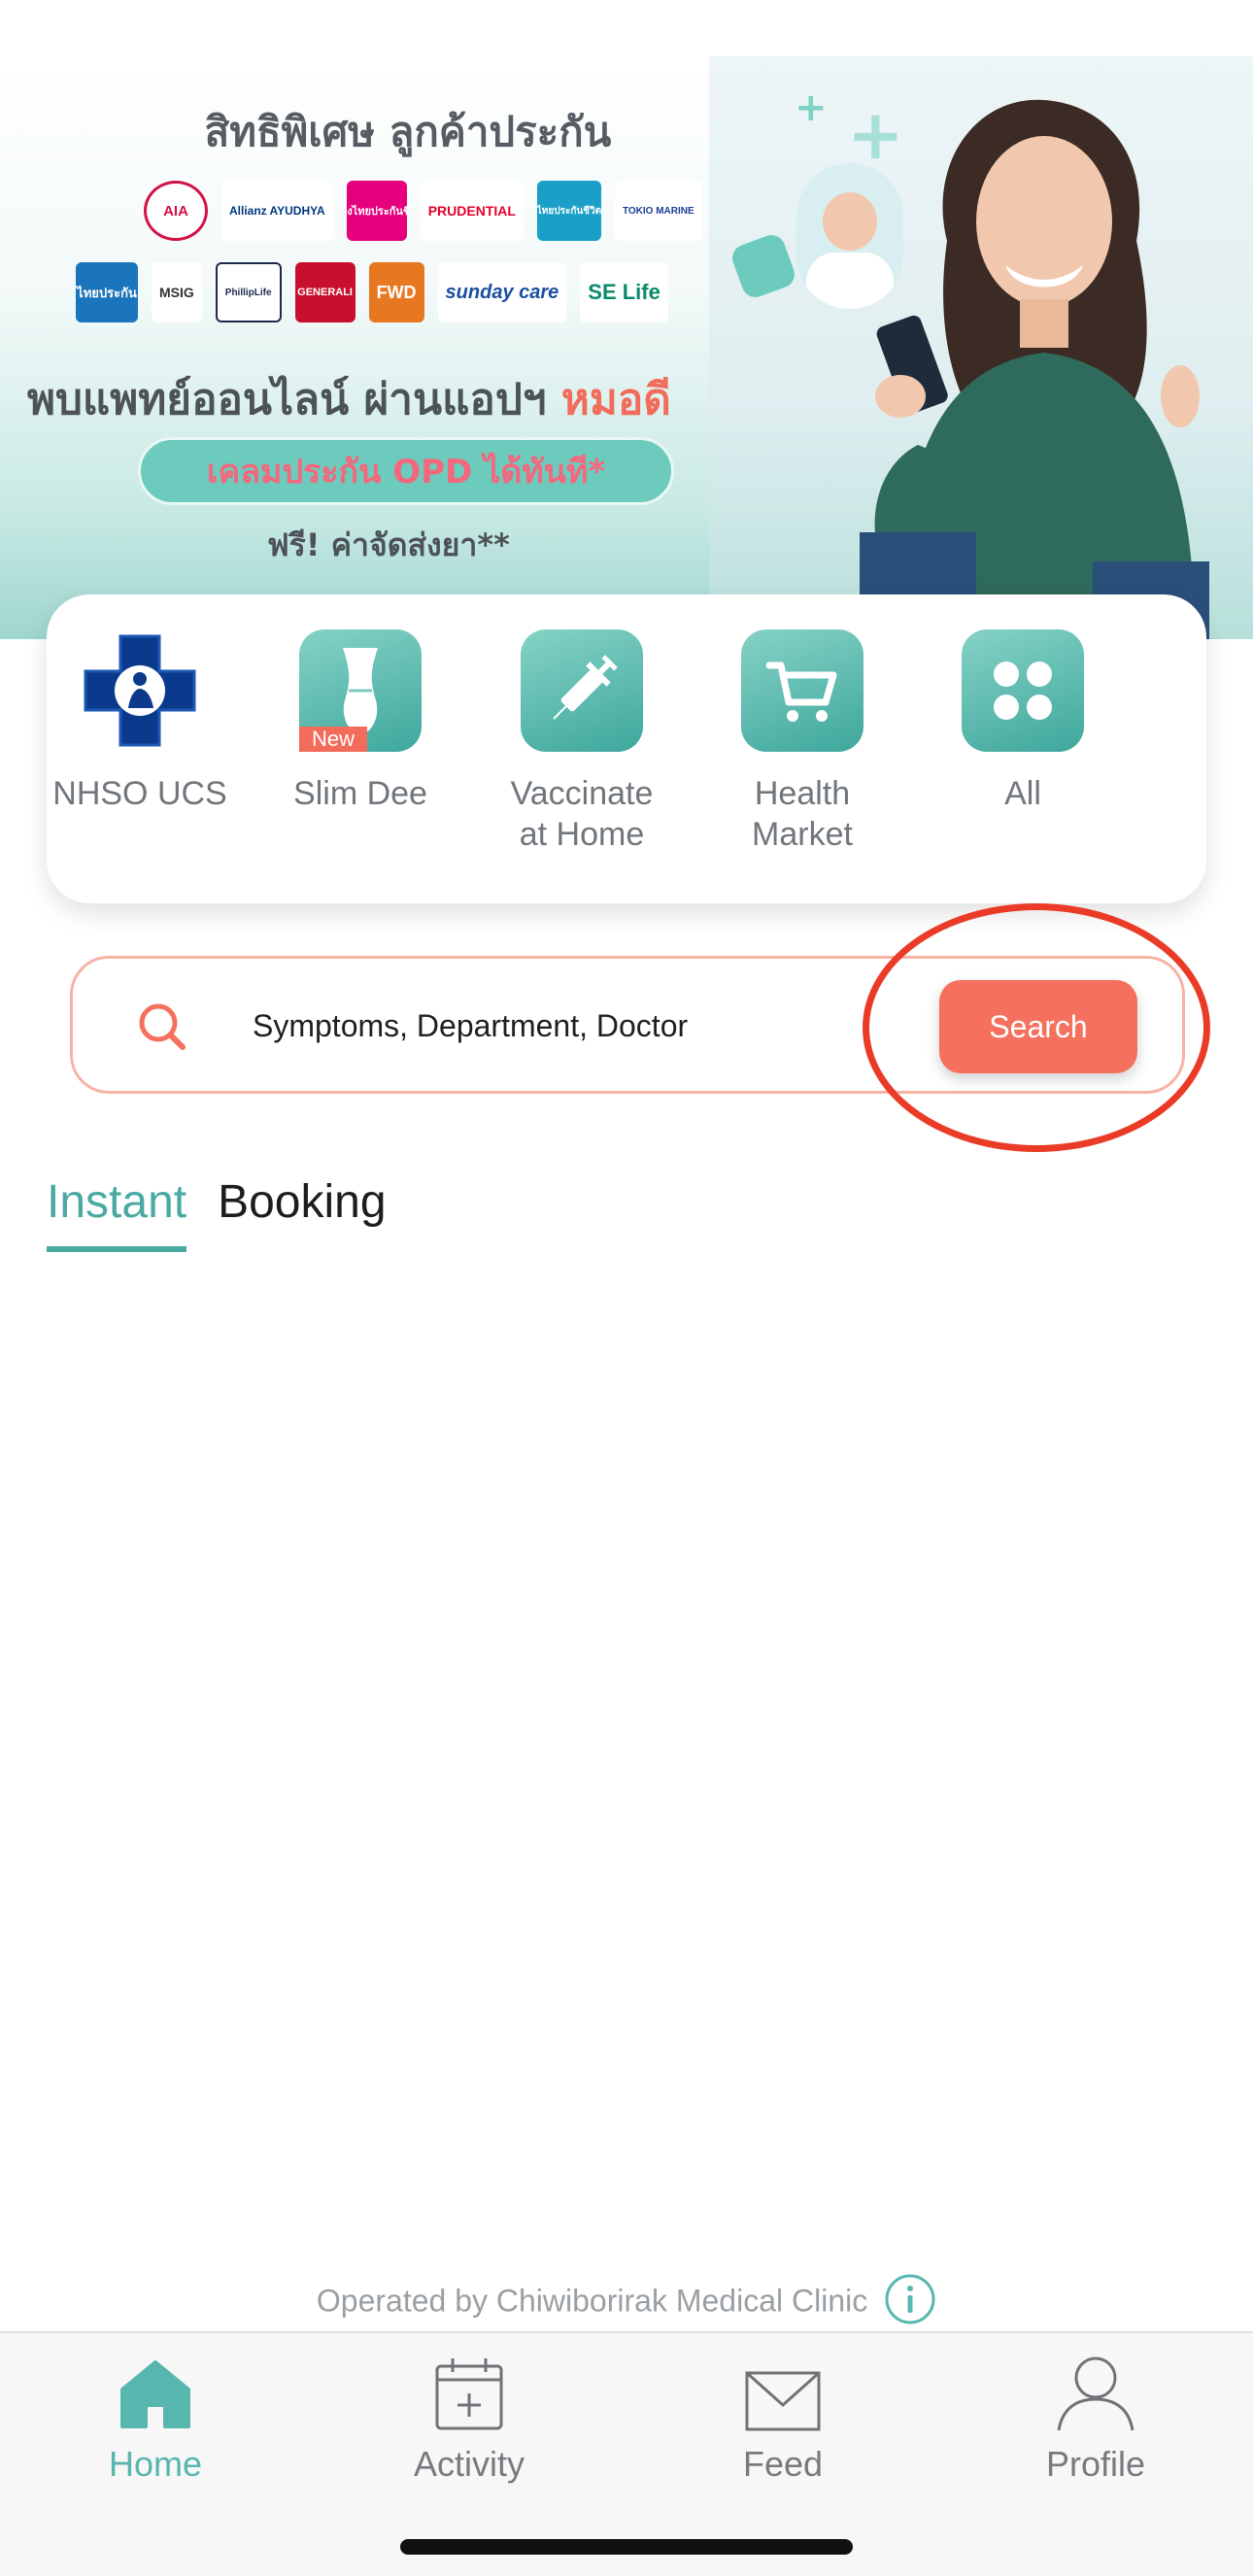 This screenshot has height=2576, width=1253. What do you see at coordinates (1038, 1026) in the screenshot?
I see `search-button: Search` at bounding box center [1038, 1026].